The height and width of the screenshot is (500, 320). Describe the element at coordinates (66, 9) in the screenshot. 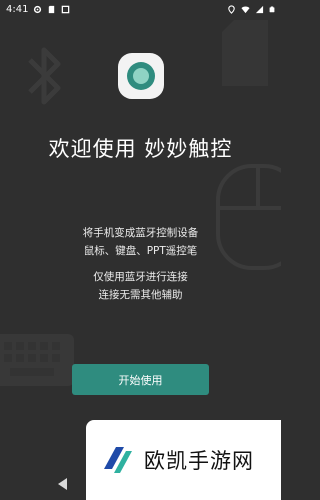

I see `square-icon` at that location.